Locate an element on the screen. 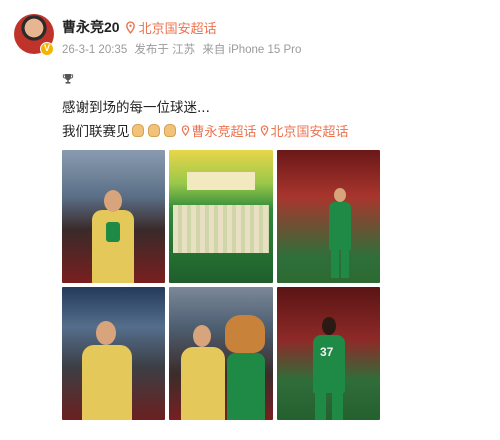 Image resolution: width=500 pixels, height=440 pixels. hashtag-label: 北京国安超话 is located at coordinates (309, 132).